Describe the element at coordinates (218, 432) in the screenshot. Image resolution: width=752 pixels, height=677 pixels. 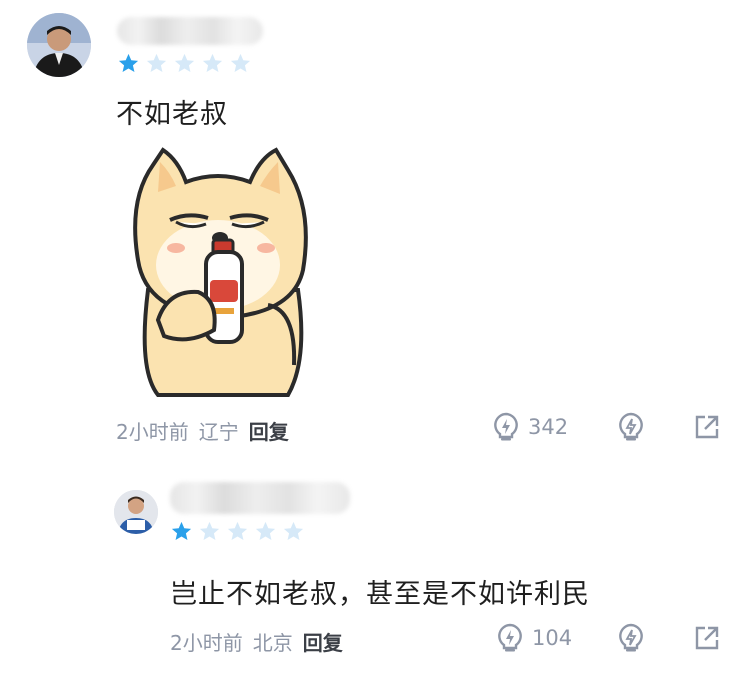
I see `location: 辽宁` at that location.